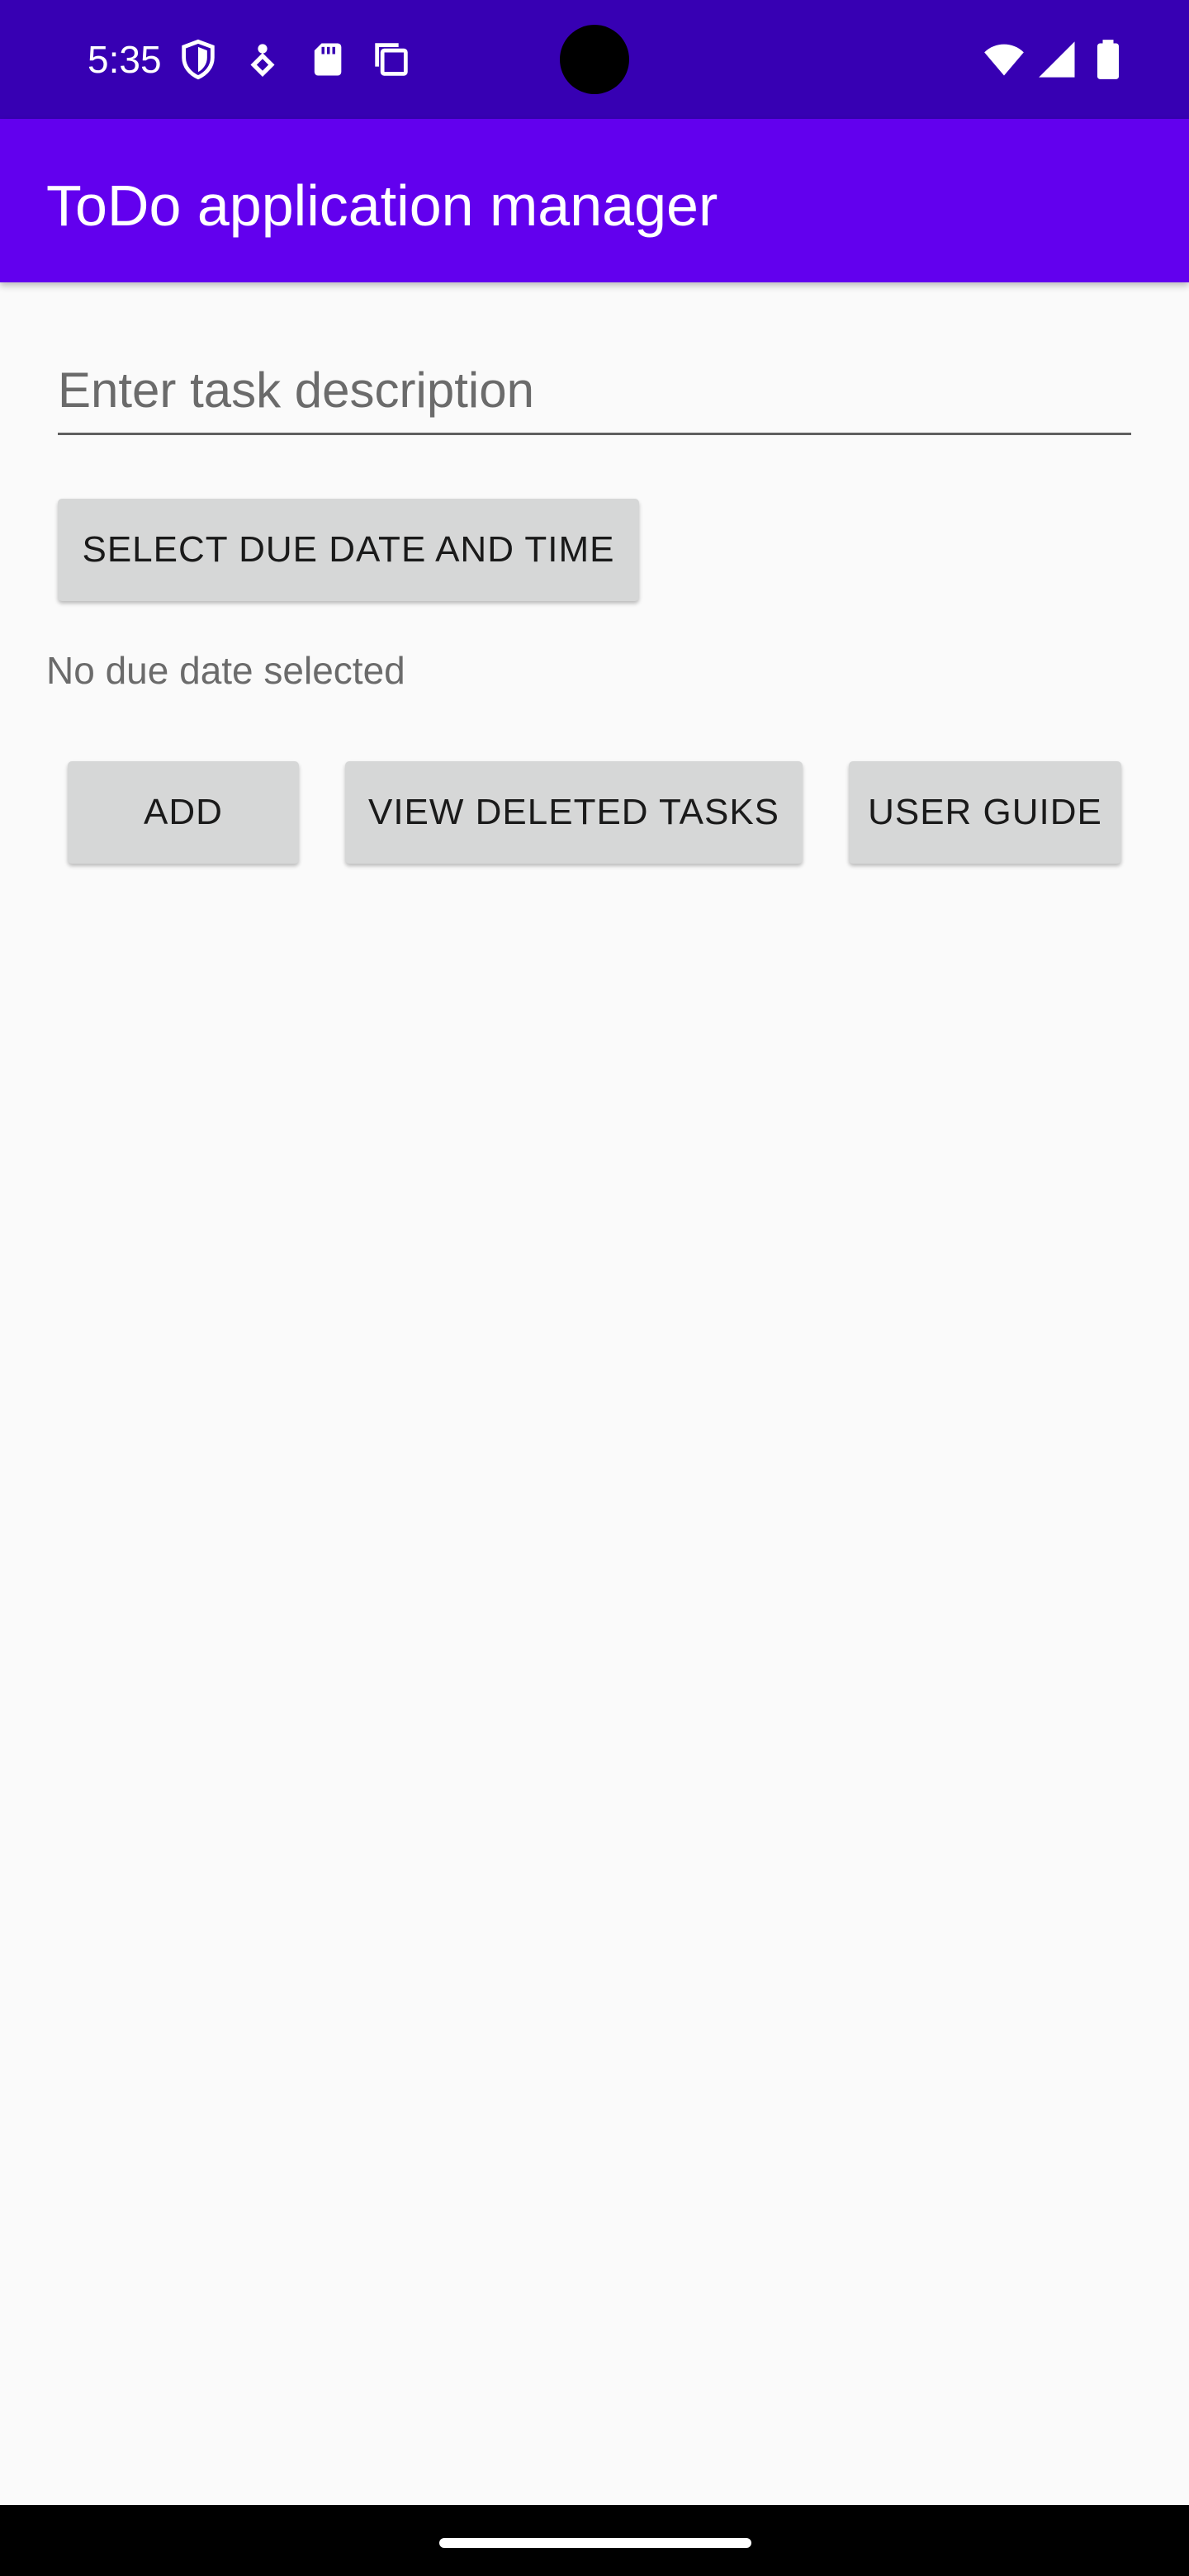 Image resolution: width=1189 pixels, height=2576 pixels. I want to click on cellular-signal-icon, so click(1058, 59).